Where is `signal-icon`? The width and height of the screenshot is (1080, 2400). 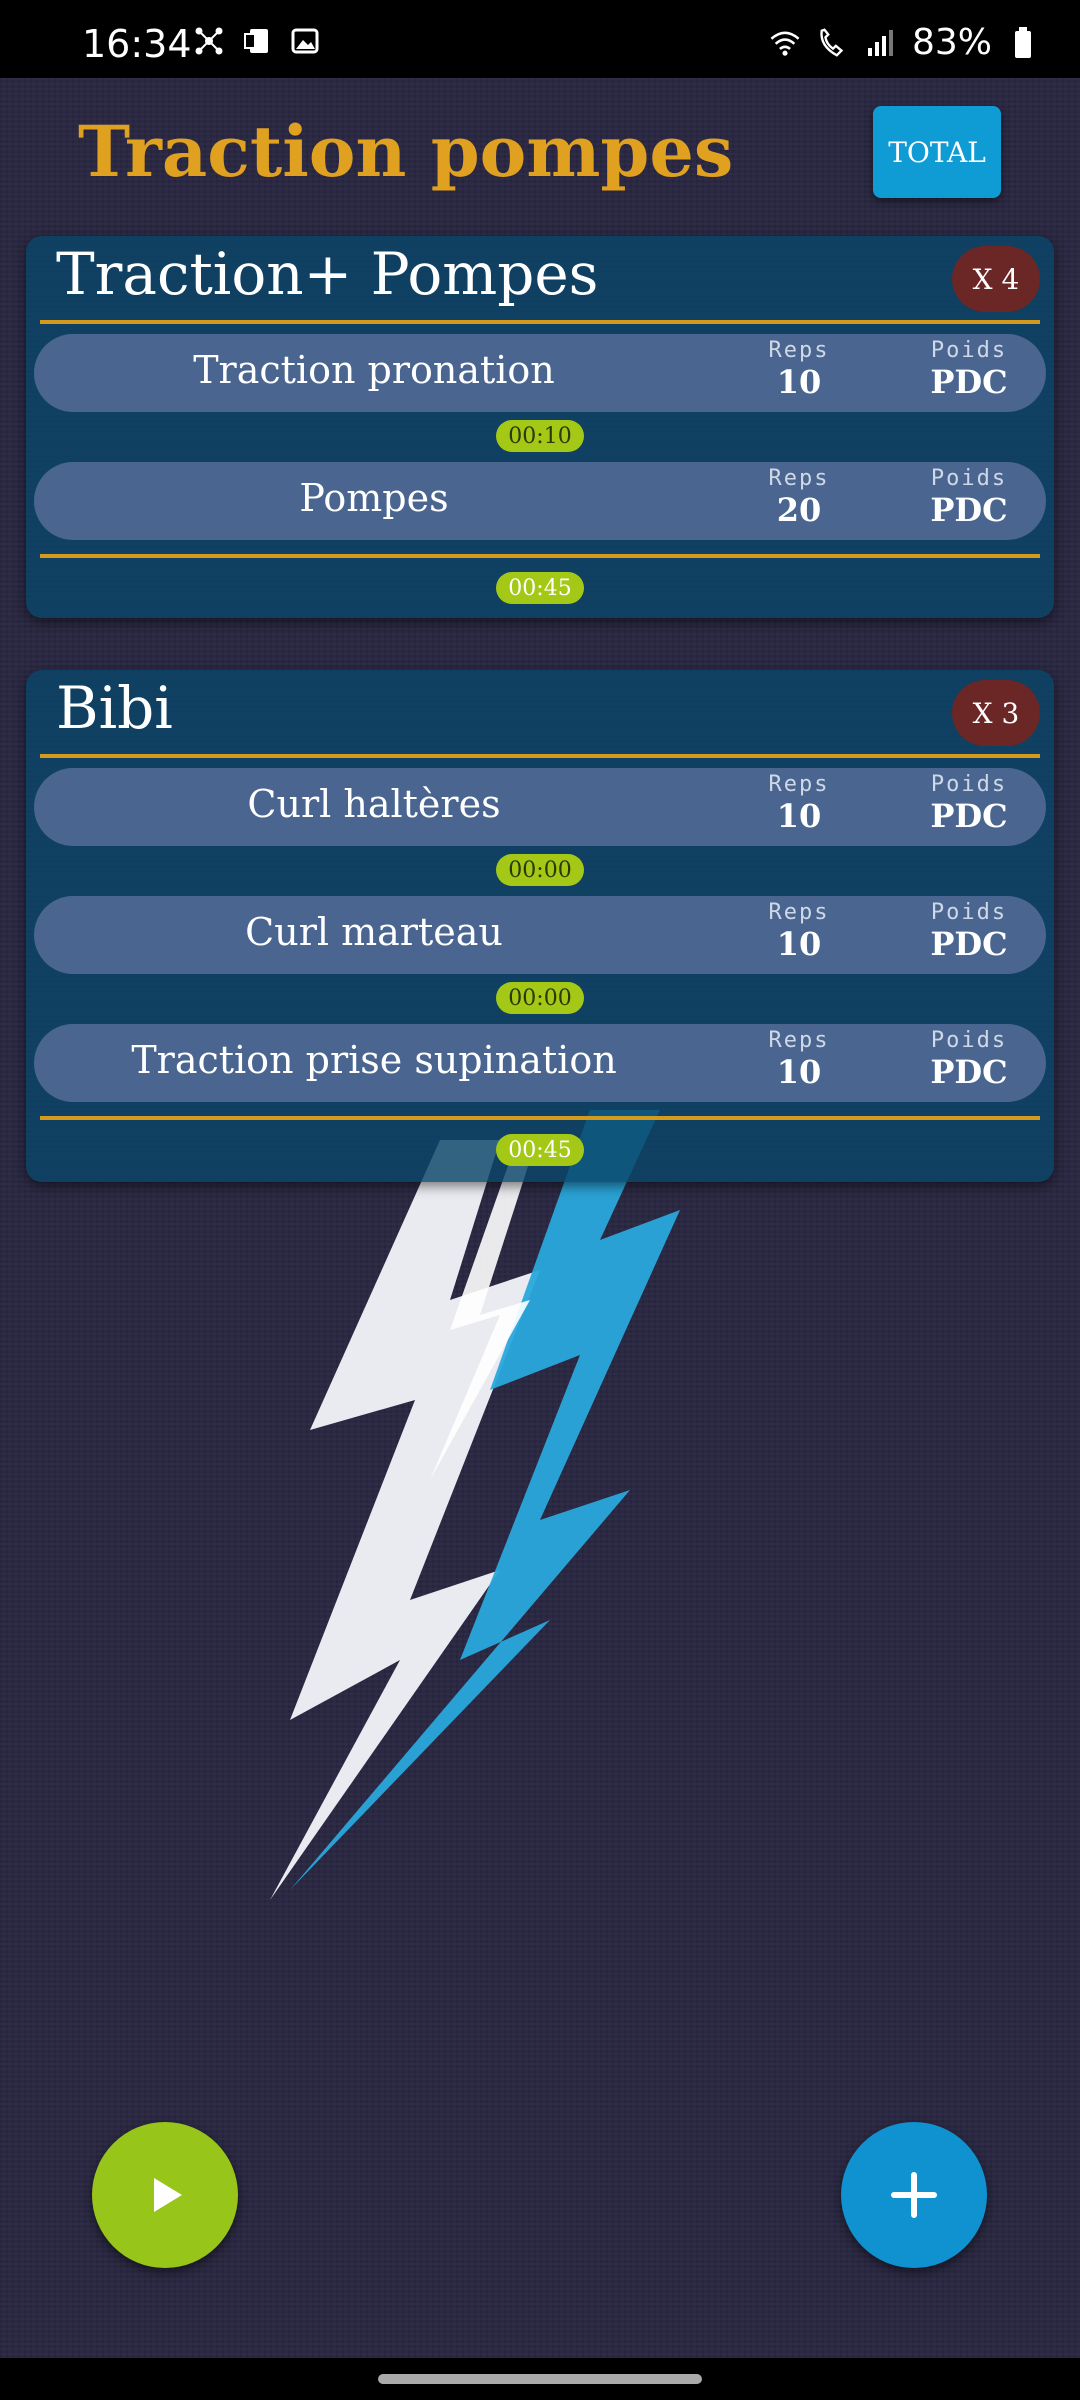 signal-icon is located at coordinates (881, 43).